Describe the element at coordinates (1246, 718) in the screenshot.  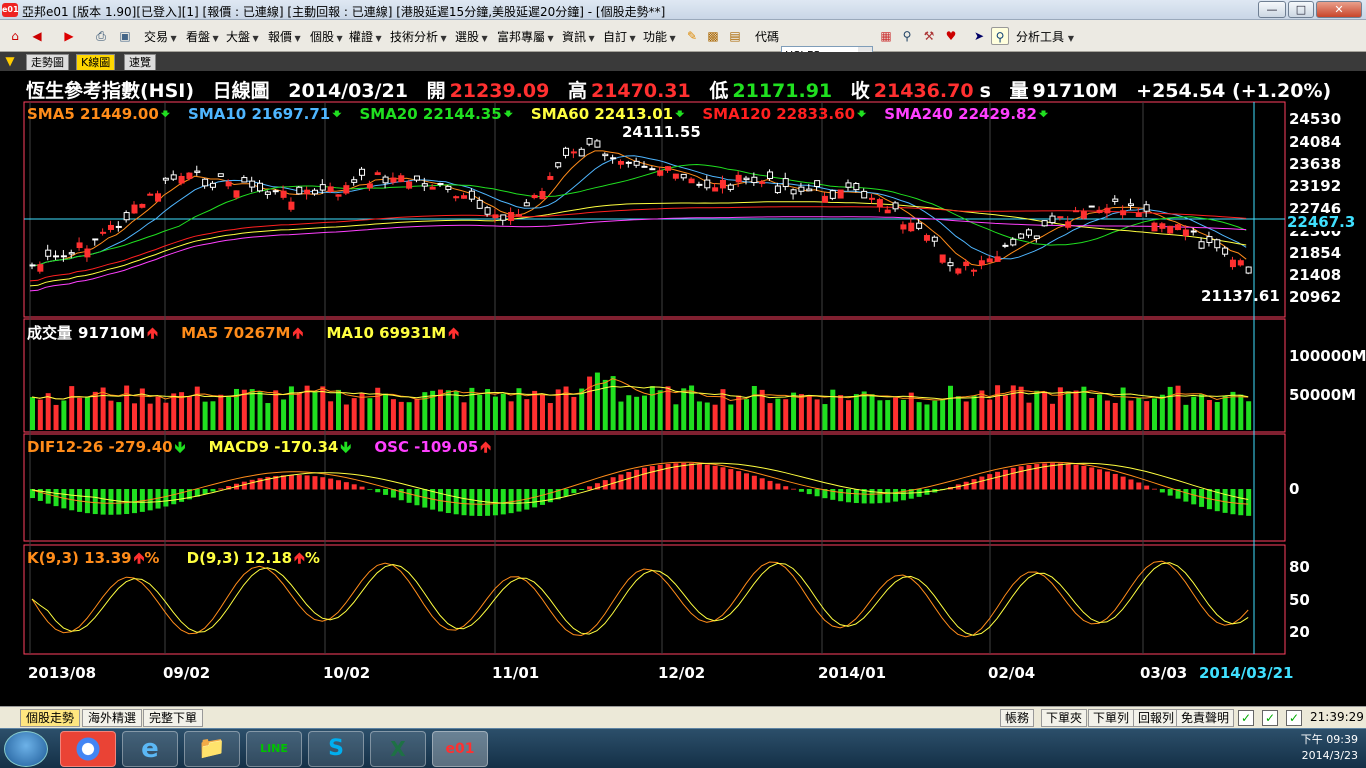
I see `check-1-icon: ✓` at that location.